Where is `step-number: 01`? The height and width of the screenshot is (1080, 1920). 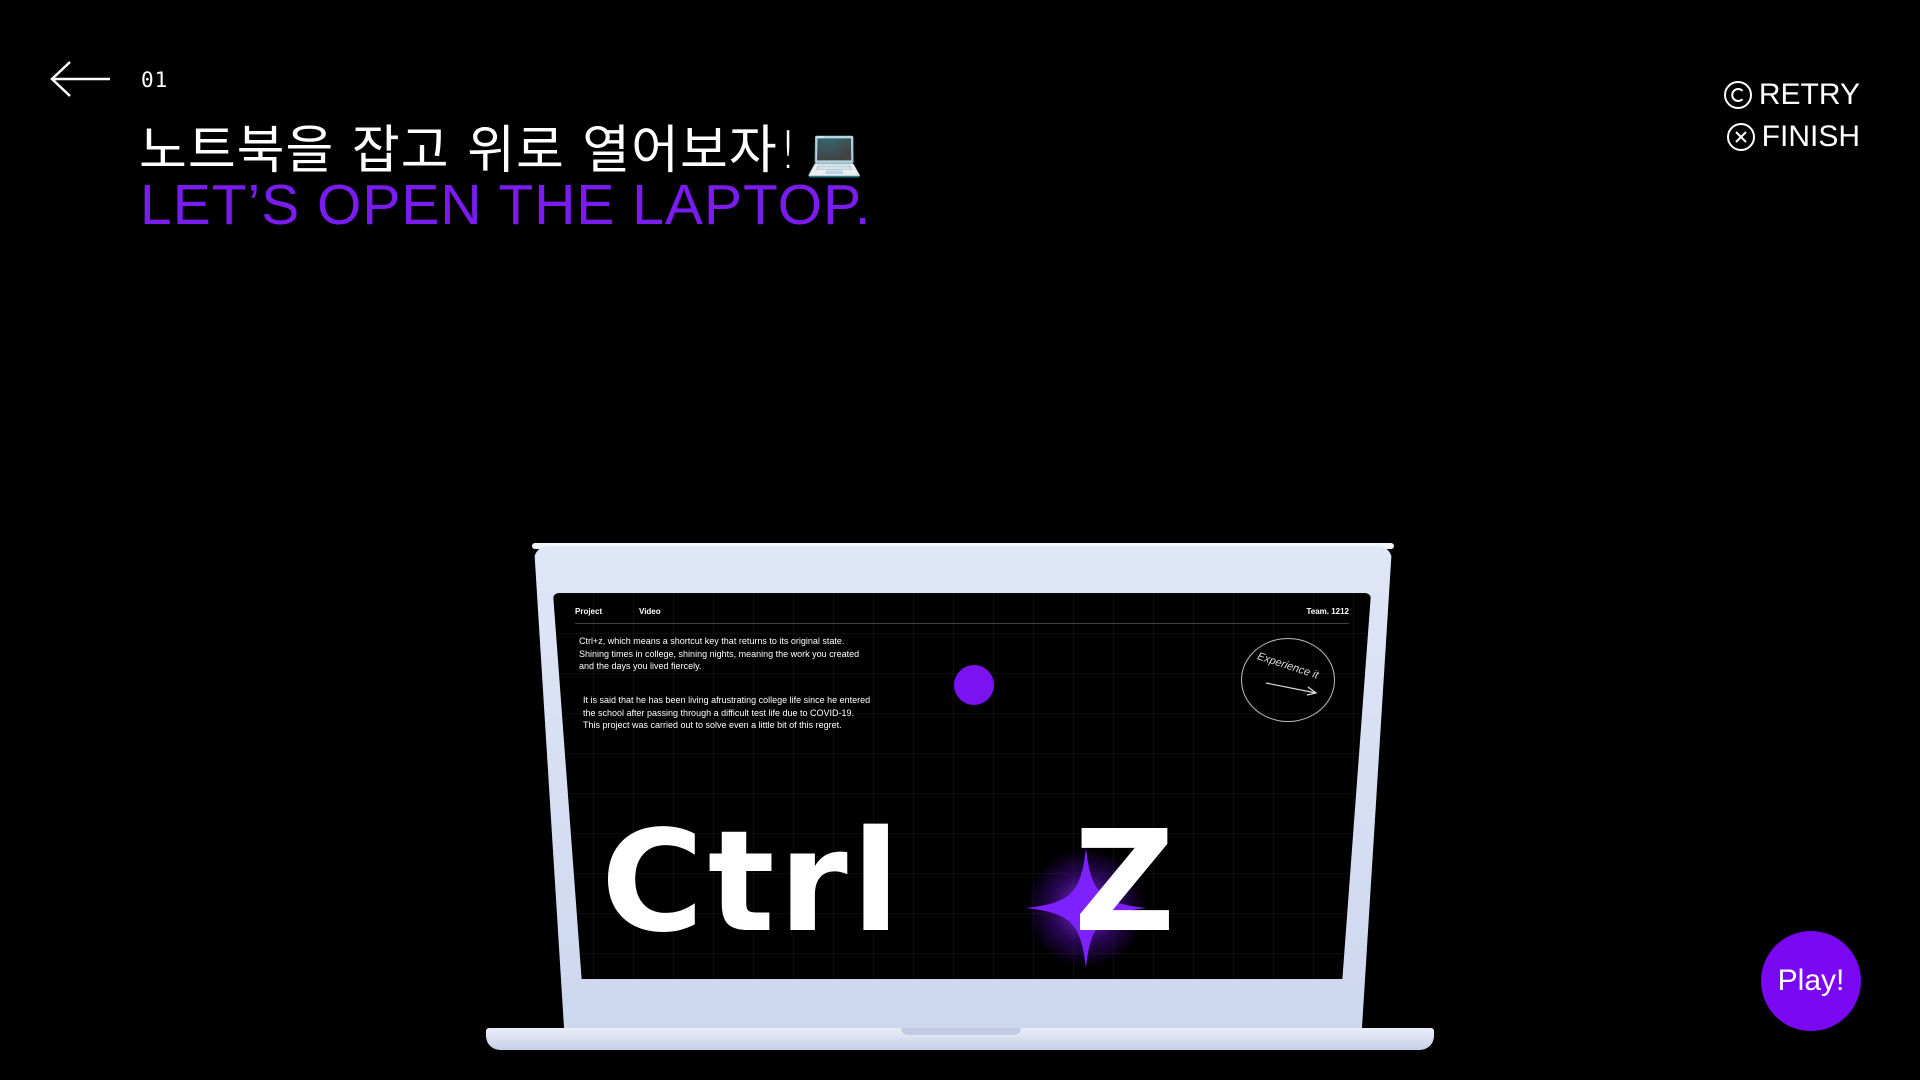 step-number: 01 is located at coordinates (155, 80).